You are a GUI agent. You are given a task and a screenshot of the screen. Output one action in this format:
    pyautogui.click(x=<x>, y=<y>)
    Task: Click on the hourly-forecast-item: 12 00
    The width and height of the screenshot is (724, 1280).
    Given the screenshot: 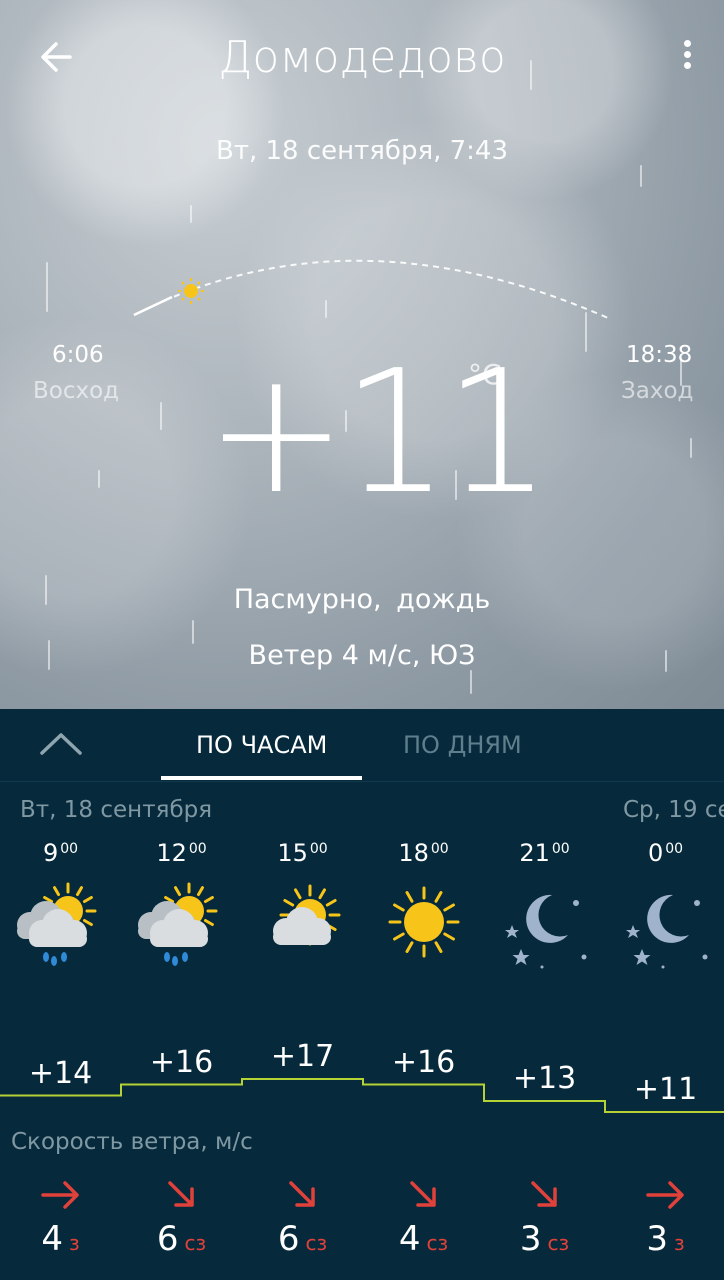 What is the action you would take?
    pyautogui.click(x=181, y=908)
    